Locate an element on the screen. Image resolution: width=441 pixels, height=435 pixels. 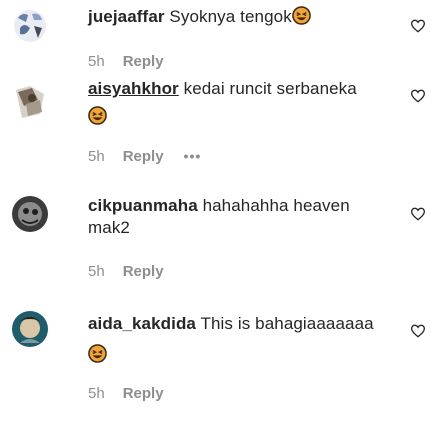
comment-text-continued: mak2 is located at coordinates (109, 227).